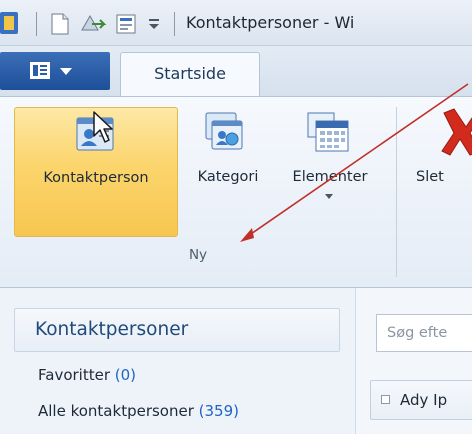  I want to click on nav-header-contacts: Kontaktpersoner, so click(177, 330).